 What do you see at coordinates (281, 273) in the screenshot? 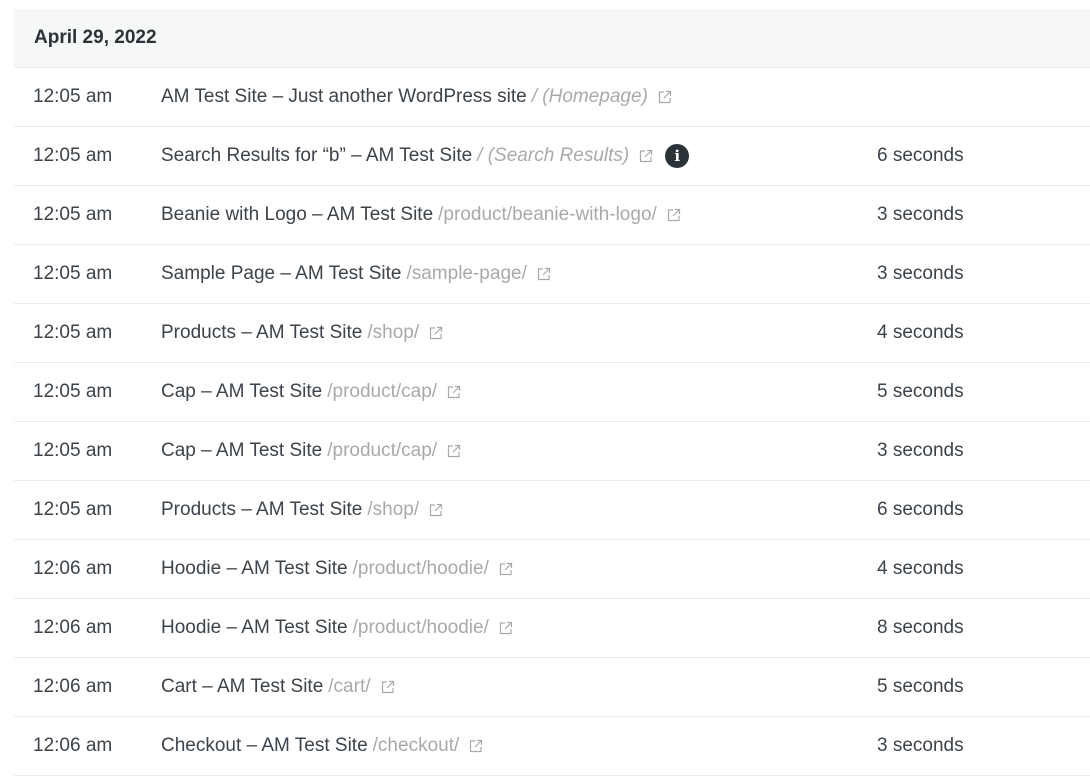
I see `page-title: Sample Page – AM Test Site` at bounding box center [281, 273].